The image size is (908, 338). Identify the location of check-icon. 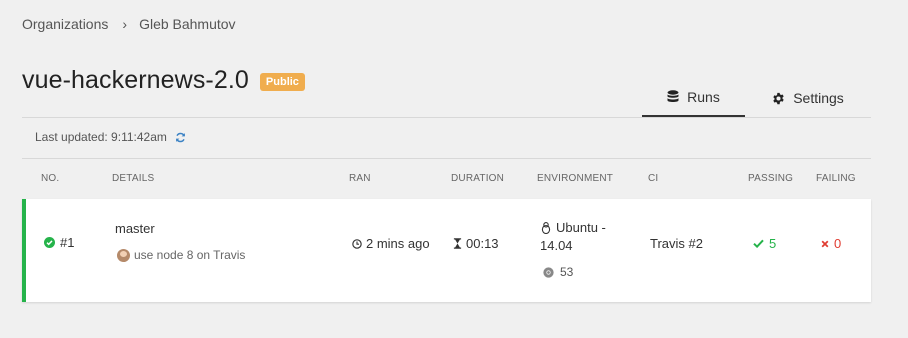
(758, 243).